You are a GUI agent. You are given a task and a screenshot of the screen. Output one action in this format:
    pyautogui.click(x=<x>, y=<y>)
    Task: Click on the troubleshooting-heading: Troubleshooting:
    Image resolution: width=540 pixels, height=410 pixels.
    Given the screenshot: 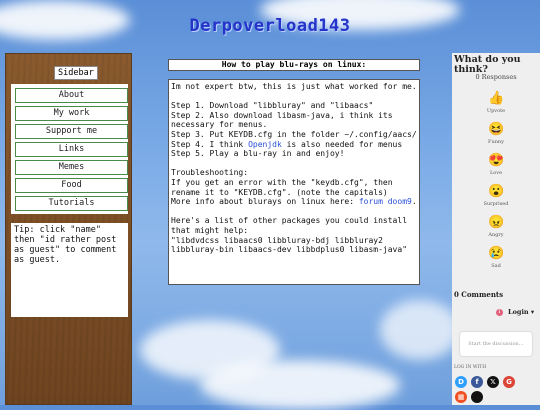 What is the action you would take?
    pyautogui.click(x=210, y=173)
    